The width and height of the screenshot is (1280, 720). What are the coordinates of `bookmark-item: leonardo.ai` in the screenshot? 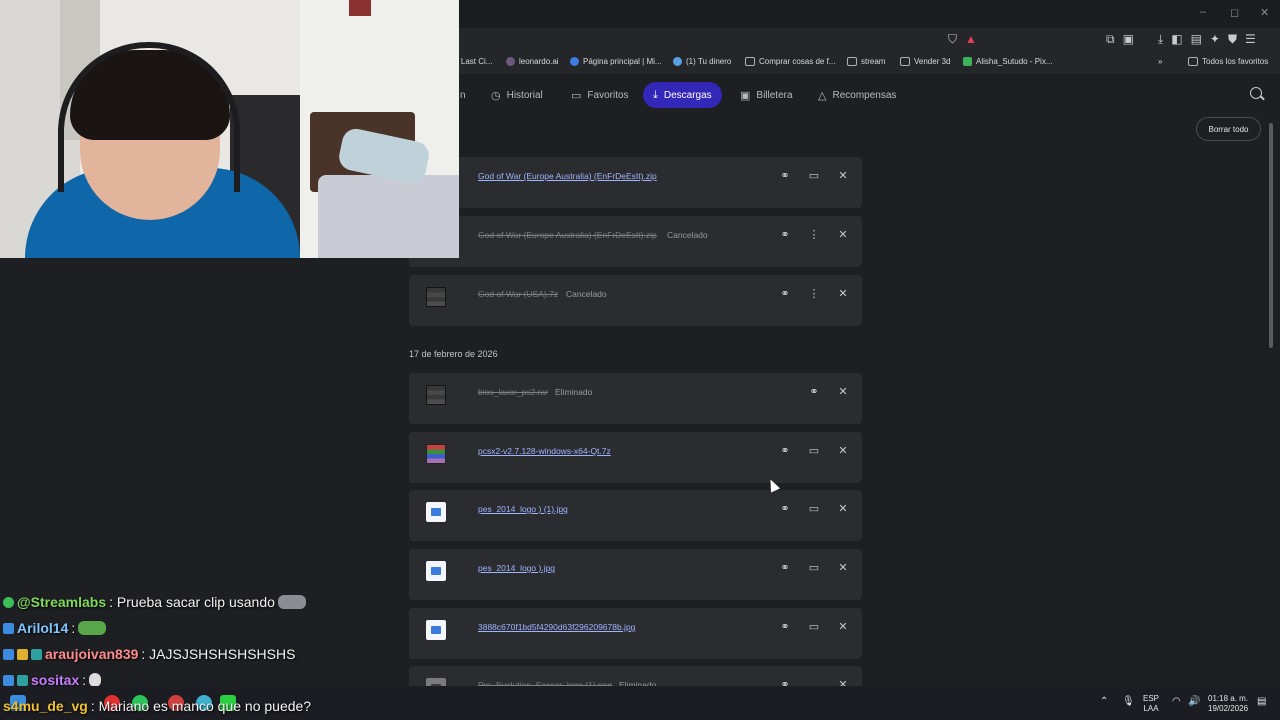 It's located at (532, 61).